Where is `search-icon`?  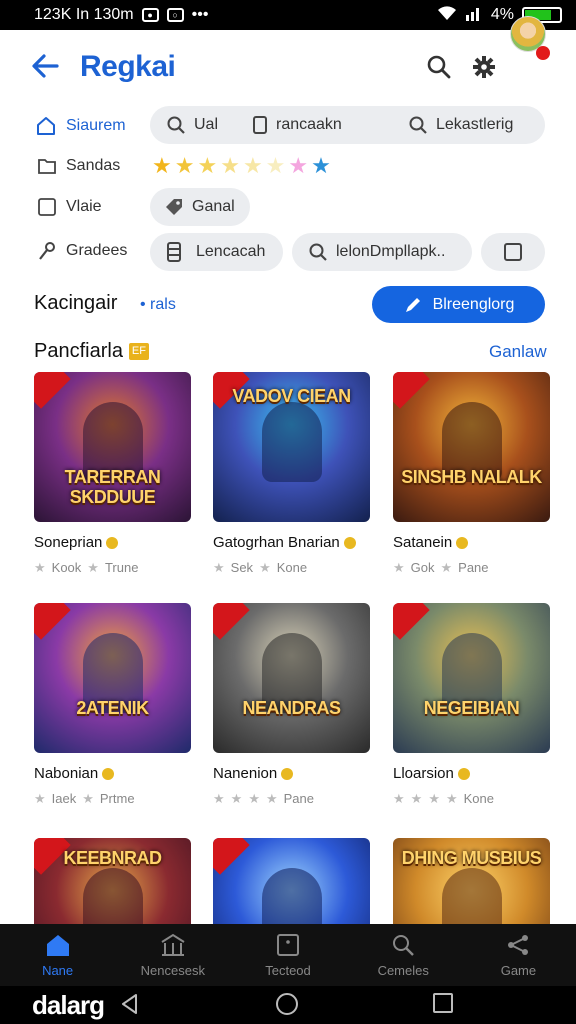 search-icon is located at coordinates (439, 67).